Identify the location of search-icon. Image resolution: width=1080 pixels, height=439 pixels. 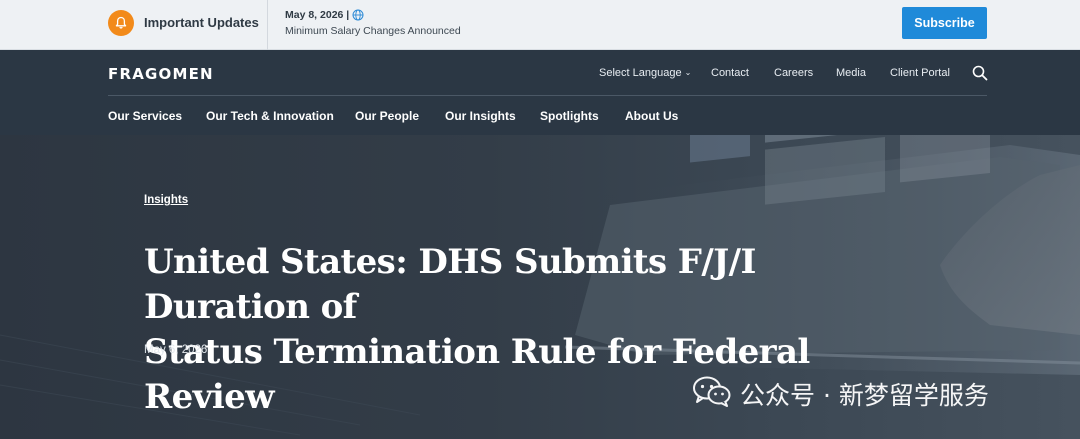
(980, 73).